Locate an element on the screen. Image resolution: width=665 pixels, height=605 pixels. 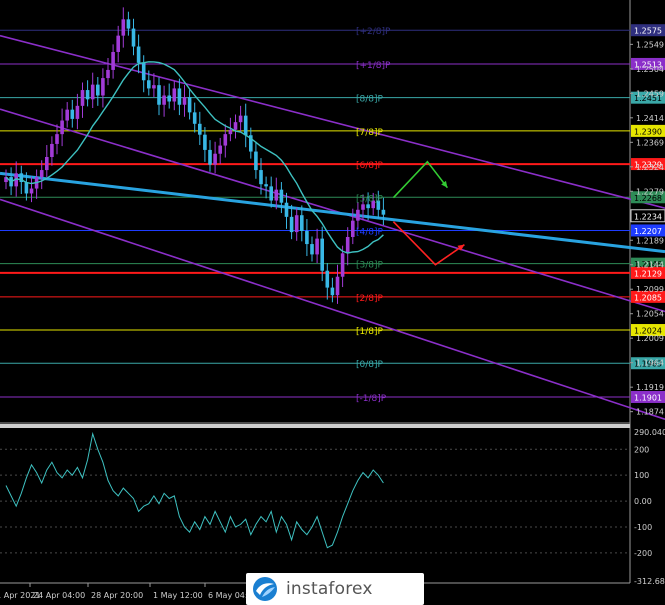
indicator-header-bar is located at coordinates (315, 426).